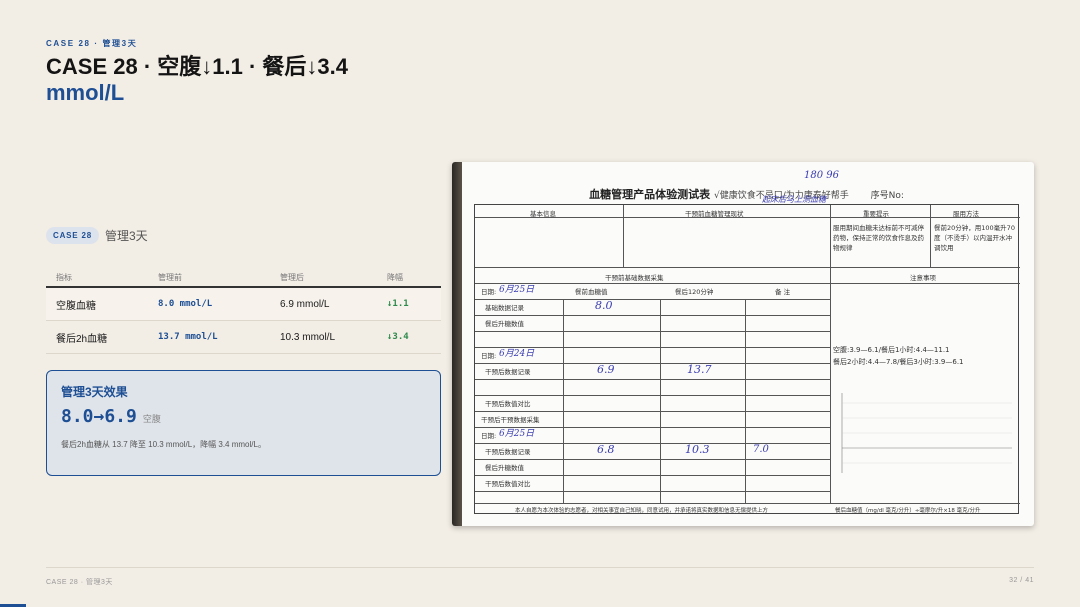 This screenshot has height=607, width=1080. Describe the element at coordinates (510, 420) in the screenshot. I see `label-pre-after-collect: 干预后干预数据采集` at that location.